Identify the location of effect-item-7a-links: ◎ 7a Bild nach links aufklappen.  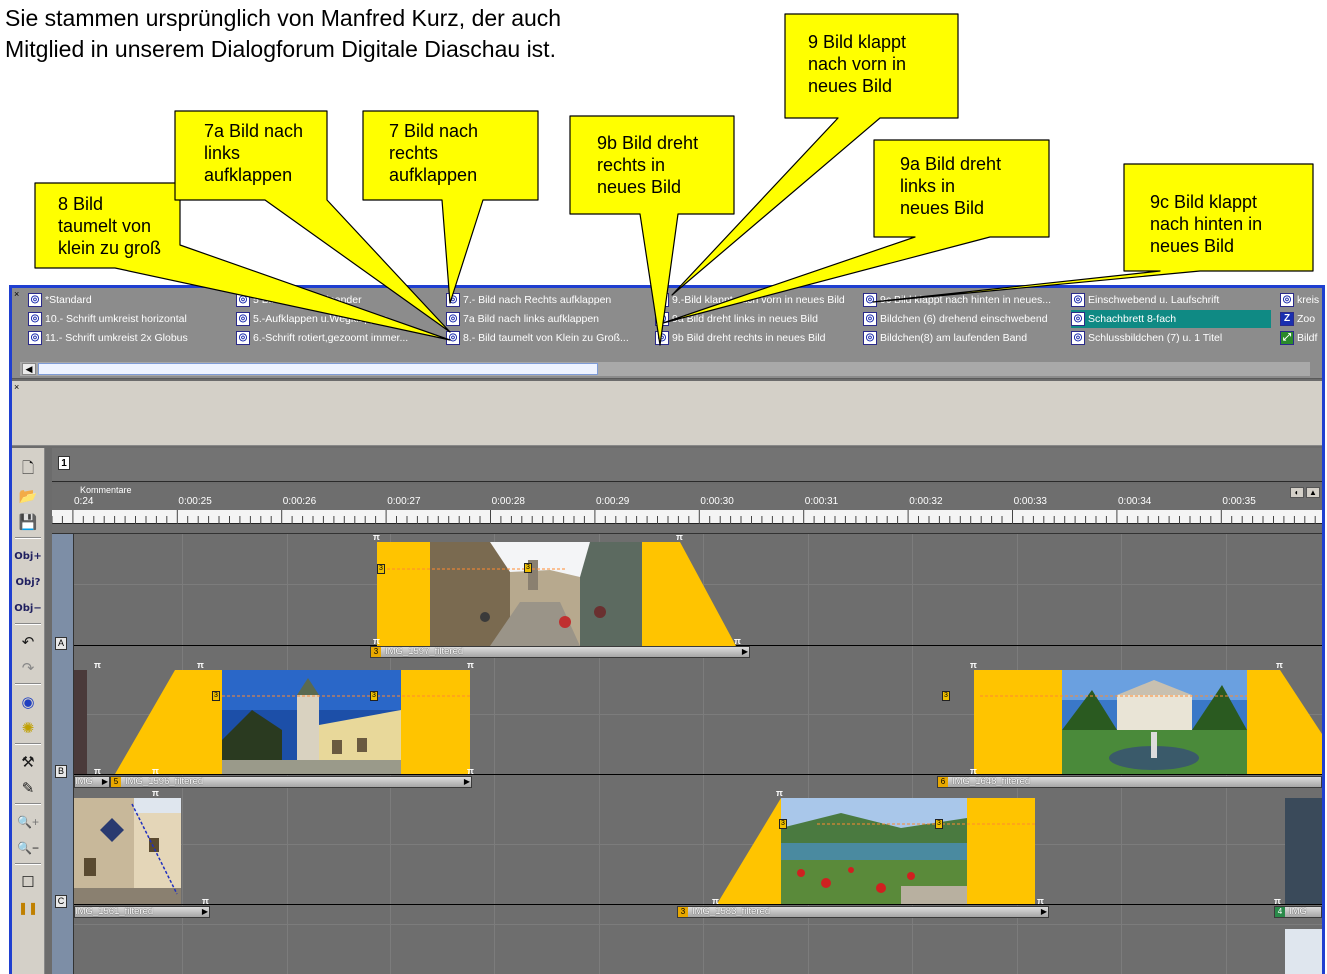
(547, 319).